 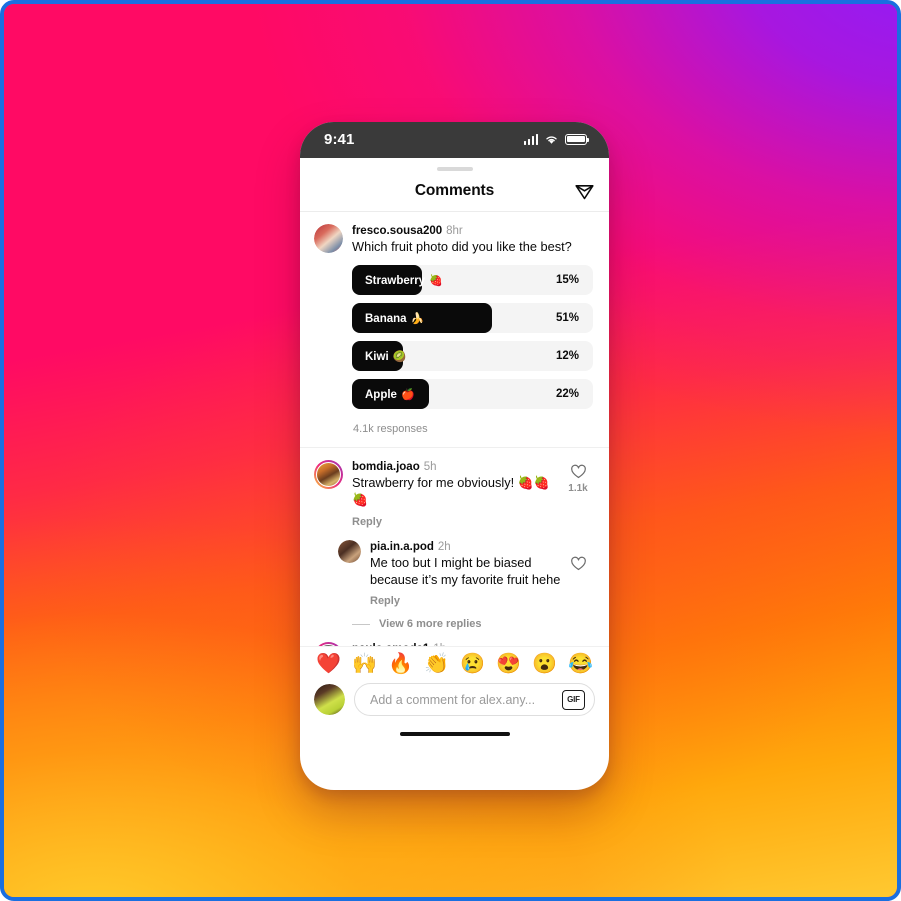 What do you see at coordinates (364, 664) in the screenshot?
I see `emoji-raised-hands-icon: 🙌` at bounding box center [364, 664].